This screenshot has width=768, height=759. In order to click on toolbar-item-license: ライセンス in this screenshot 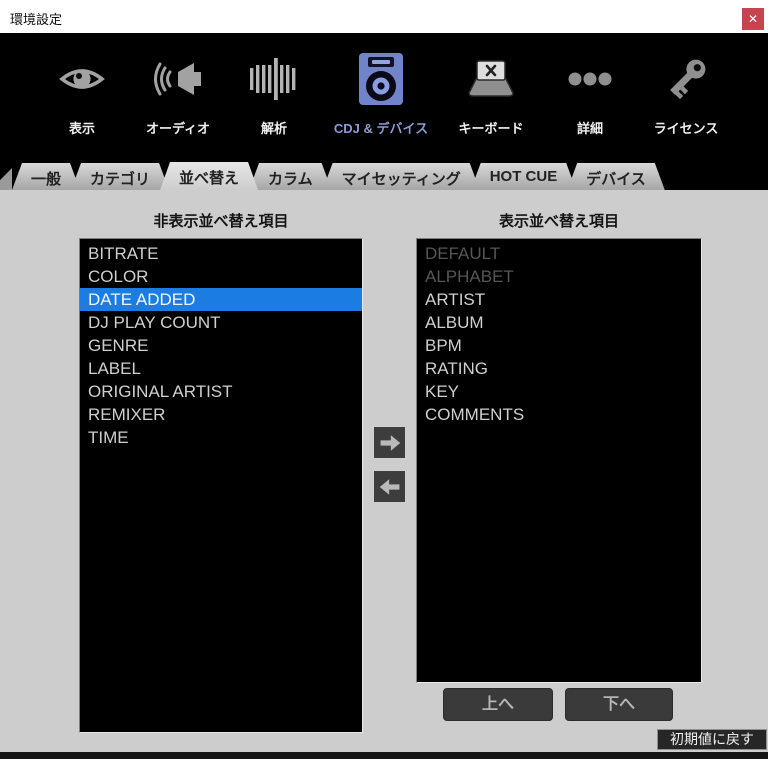, I will do `click(686, 92)`.